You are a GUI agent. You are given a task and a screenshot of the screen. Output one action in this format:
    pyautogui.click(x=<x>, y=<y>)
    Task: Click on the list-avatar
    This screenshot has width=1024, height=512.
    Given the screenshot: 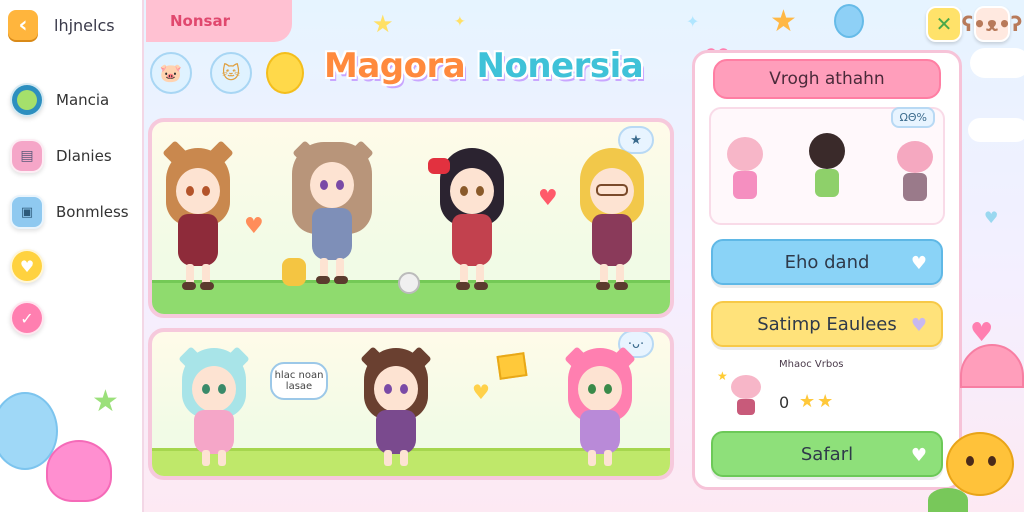 What is the action you would take?
    pyautogui.click(x=746, y=395)
    